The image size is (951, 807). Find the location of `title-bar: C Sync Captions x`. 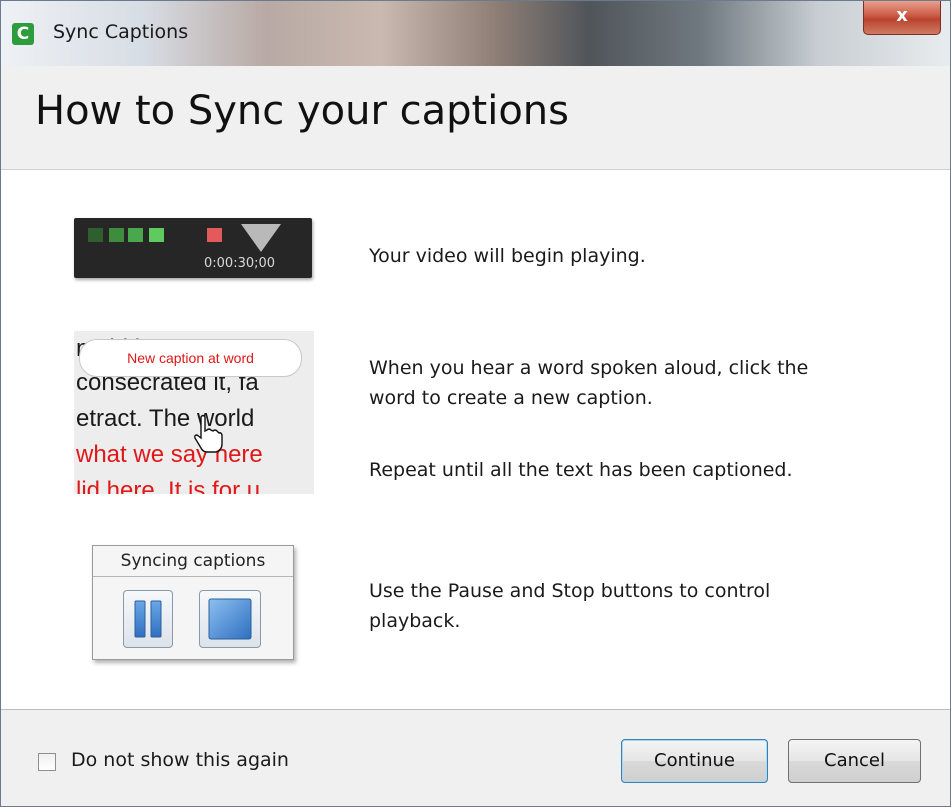

title-bar: C Sync Captions x is located at coordinates (475, 33).